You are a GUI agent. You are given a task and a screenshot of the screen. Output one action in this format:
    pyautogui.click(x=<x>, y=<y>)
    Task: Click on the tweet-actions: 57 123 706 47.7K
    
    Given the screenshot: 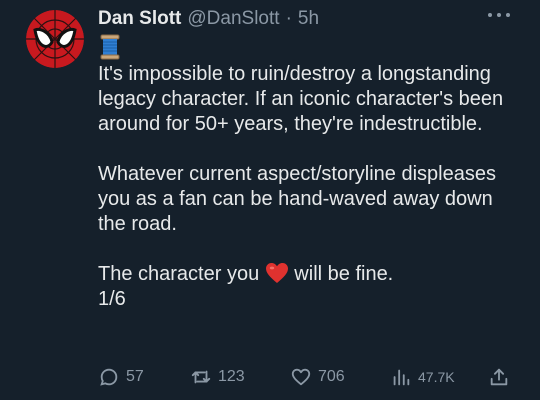 What is the action you would take?
    pyautogui.click(x=306, y=377)
    